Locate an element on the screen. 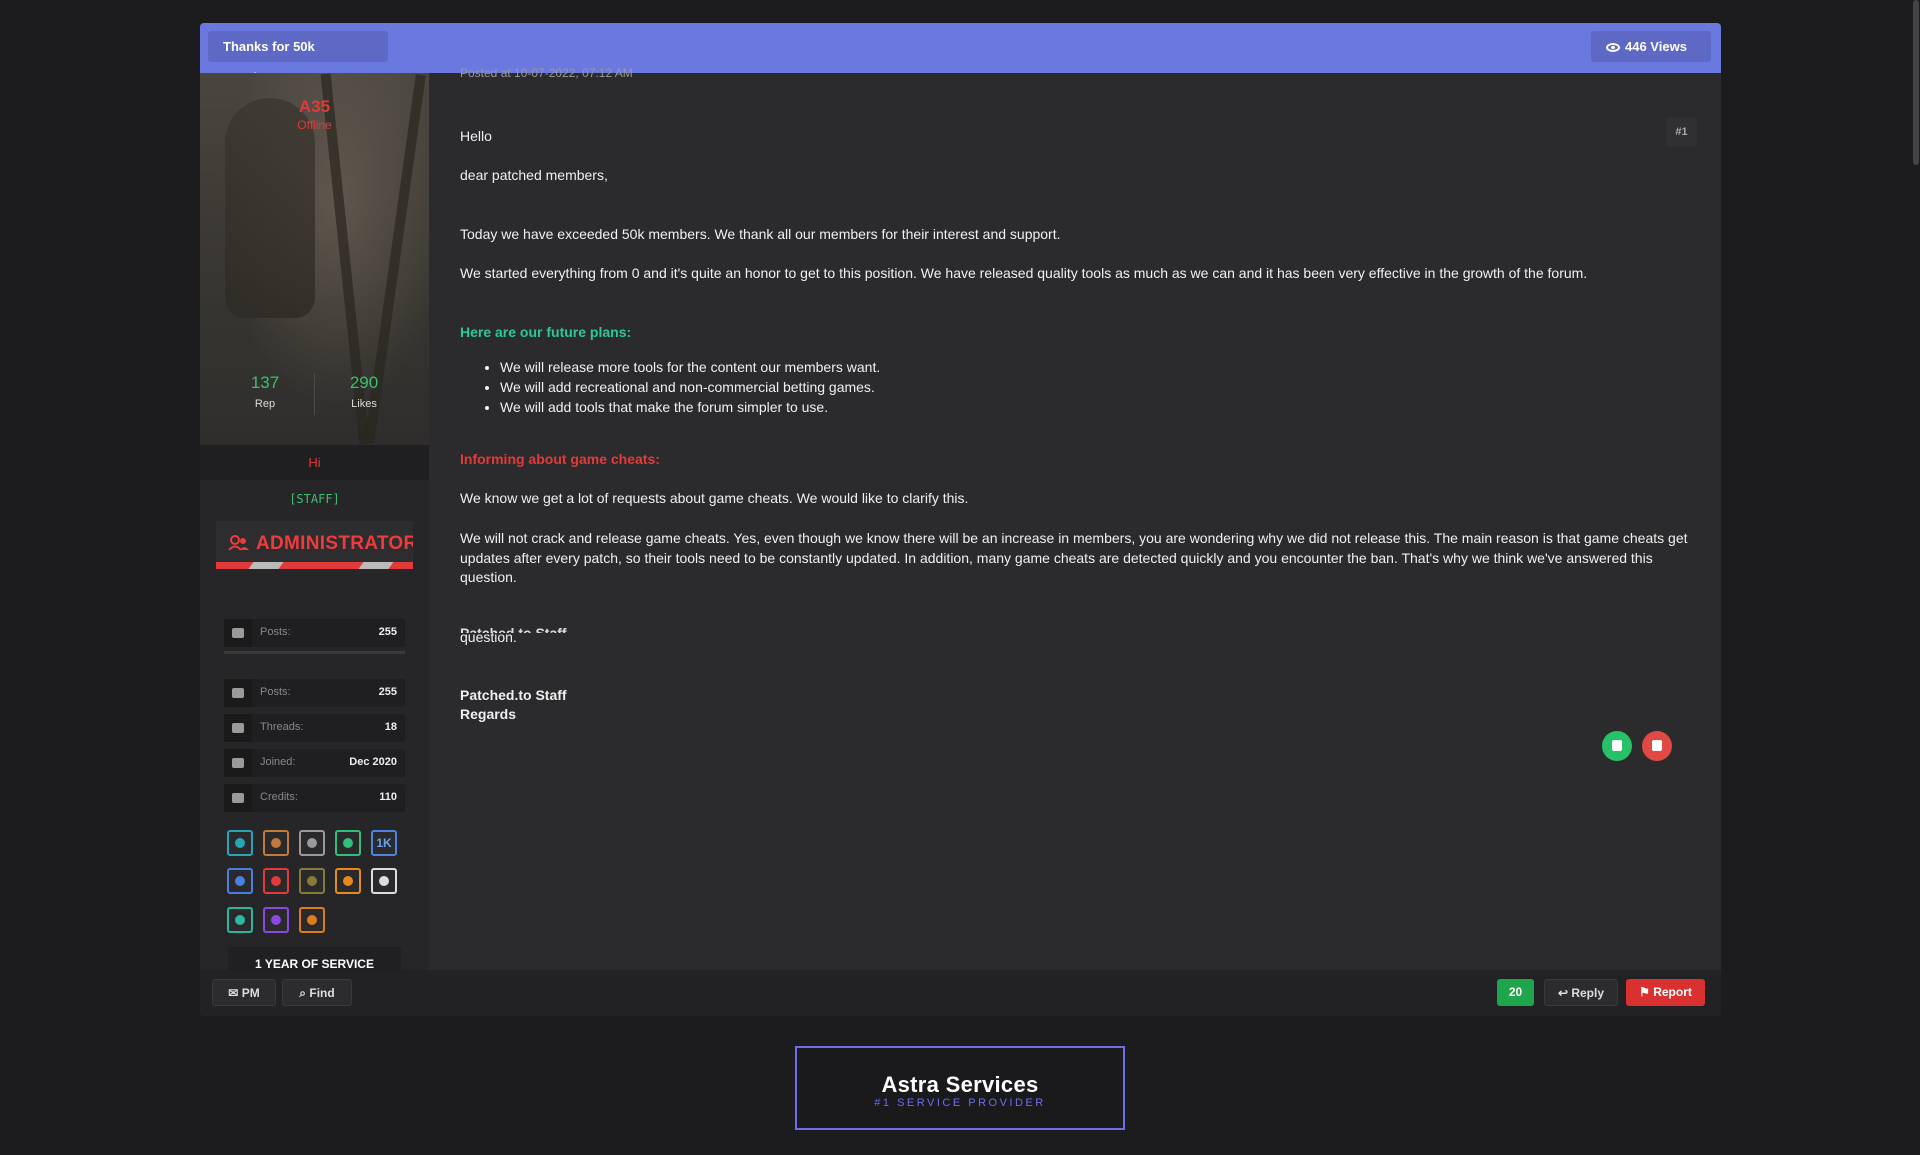 The image size is (1920, 1155). shield-icon is located at coordinates (276, 843).